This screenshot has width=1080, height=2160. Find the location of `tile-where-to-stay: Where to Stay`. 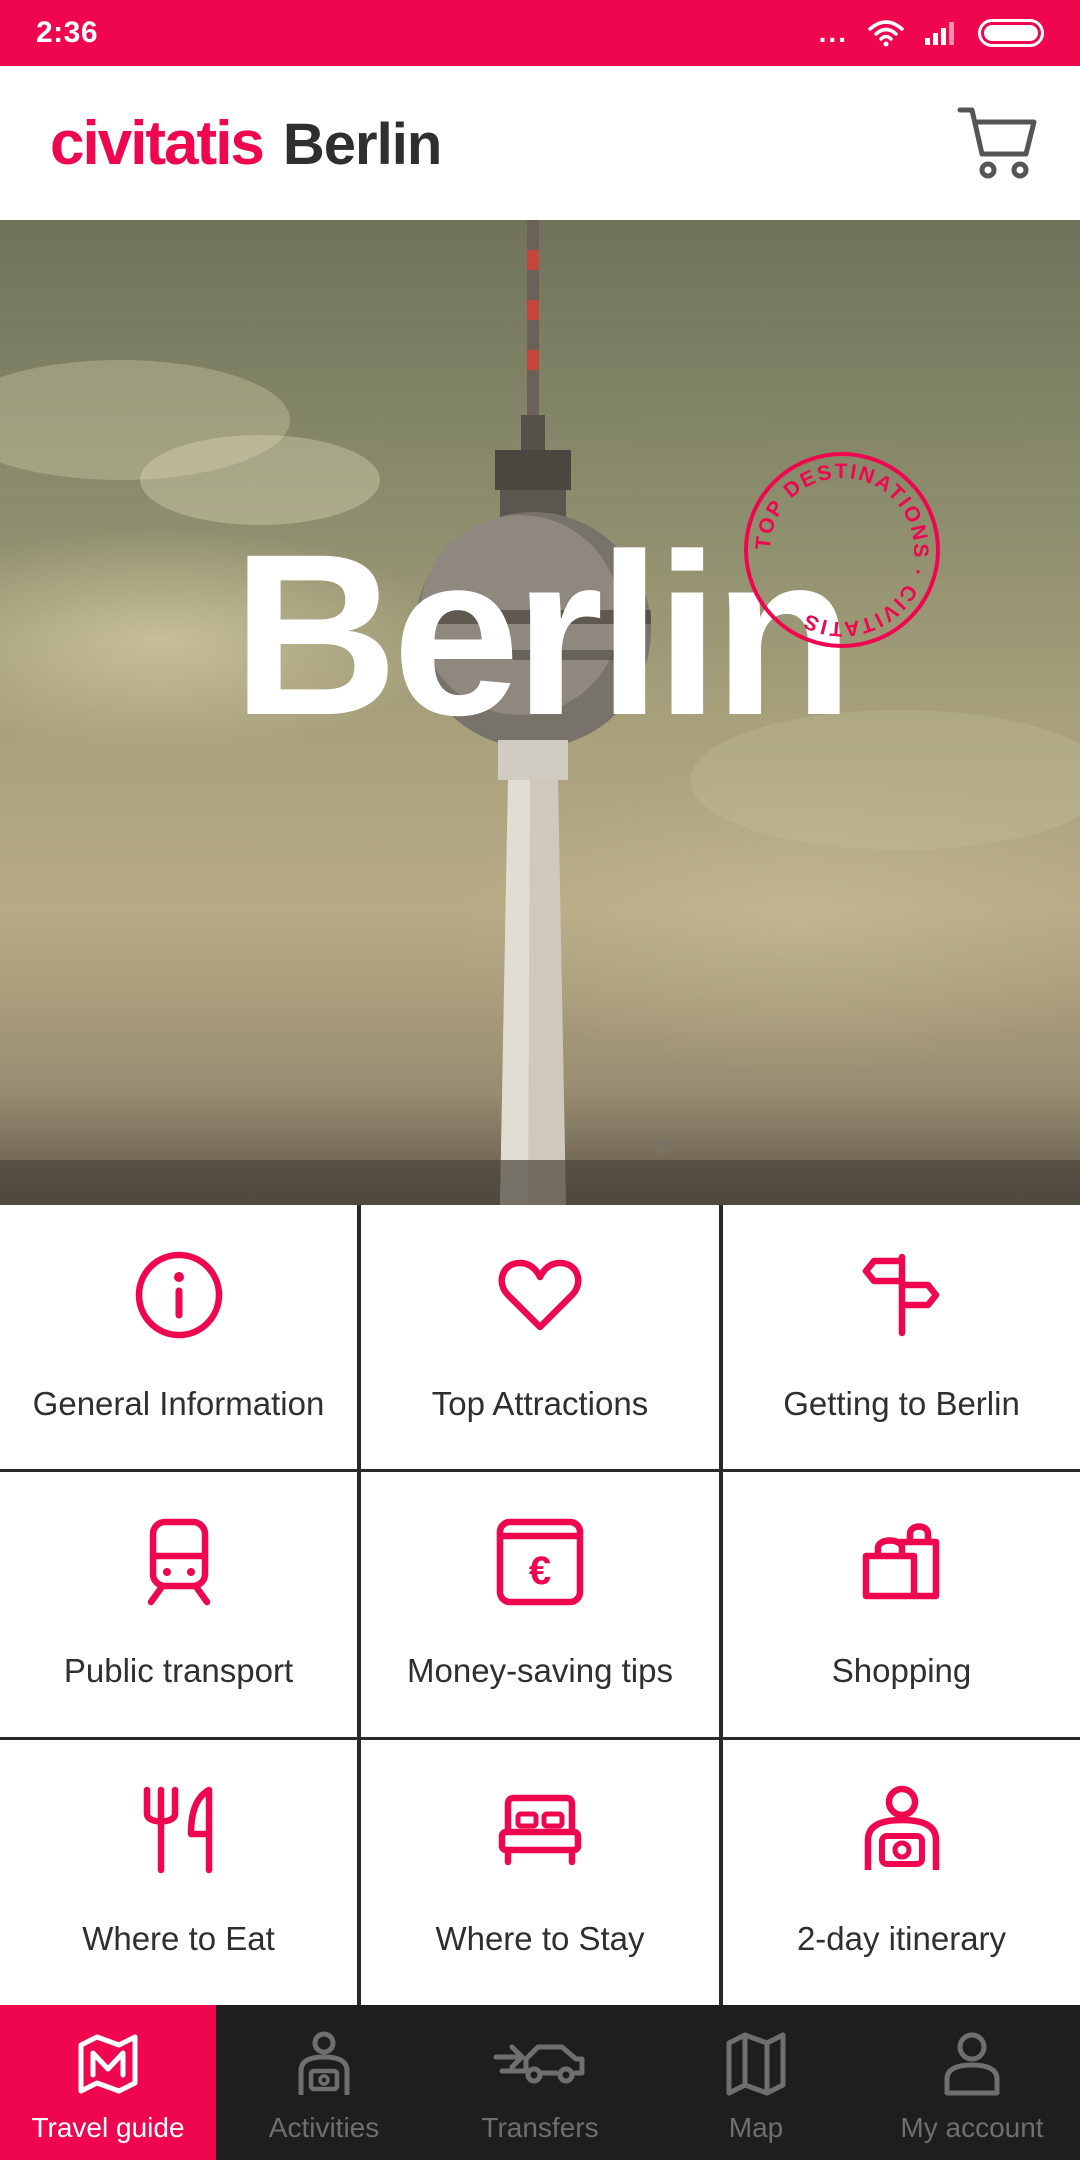

tile-where-to-stay: Where to Stay is located at coordinates (540, 1872).